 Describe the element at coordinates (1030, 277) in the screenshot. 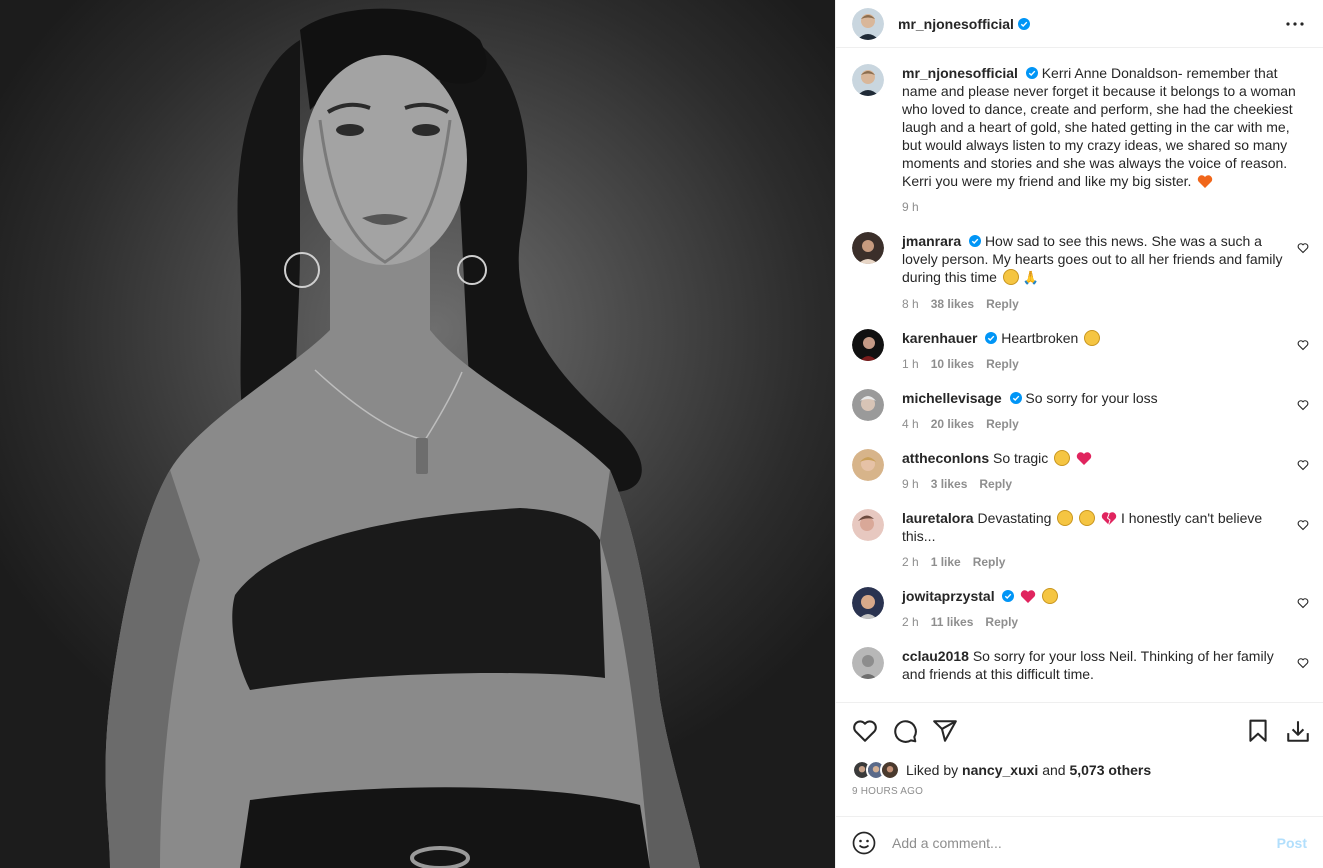

I see `folded-hands-emoji-icon: 🙏` at that location.